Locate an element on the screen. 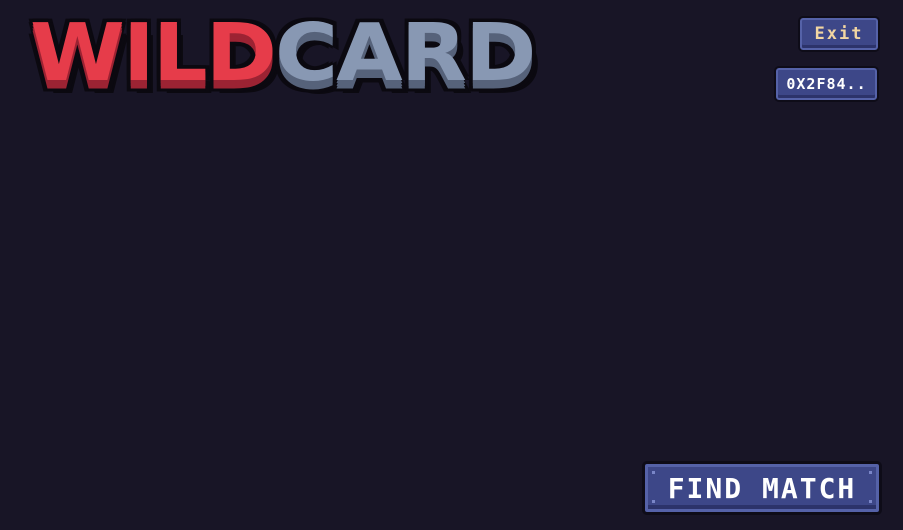  logo-word-card: CARD is located at coordinates (405, 53).